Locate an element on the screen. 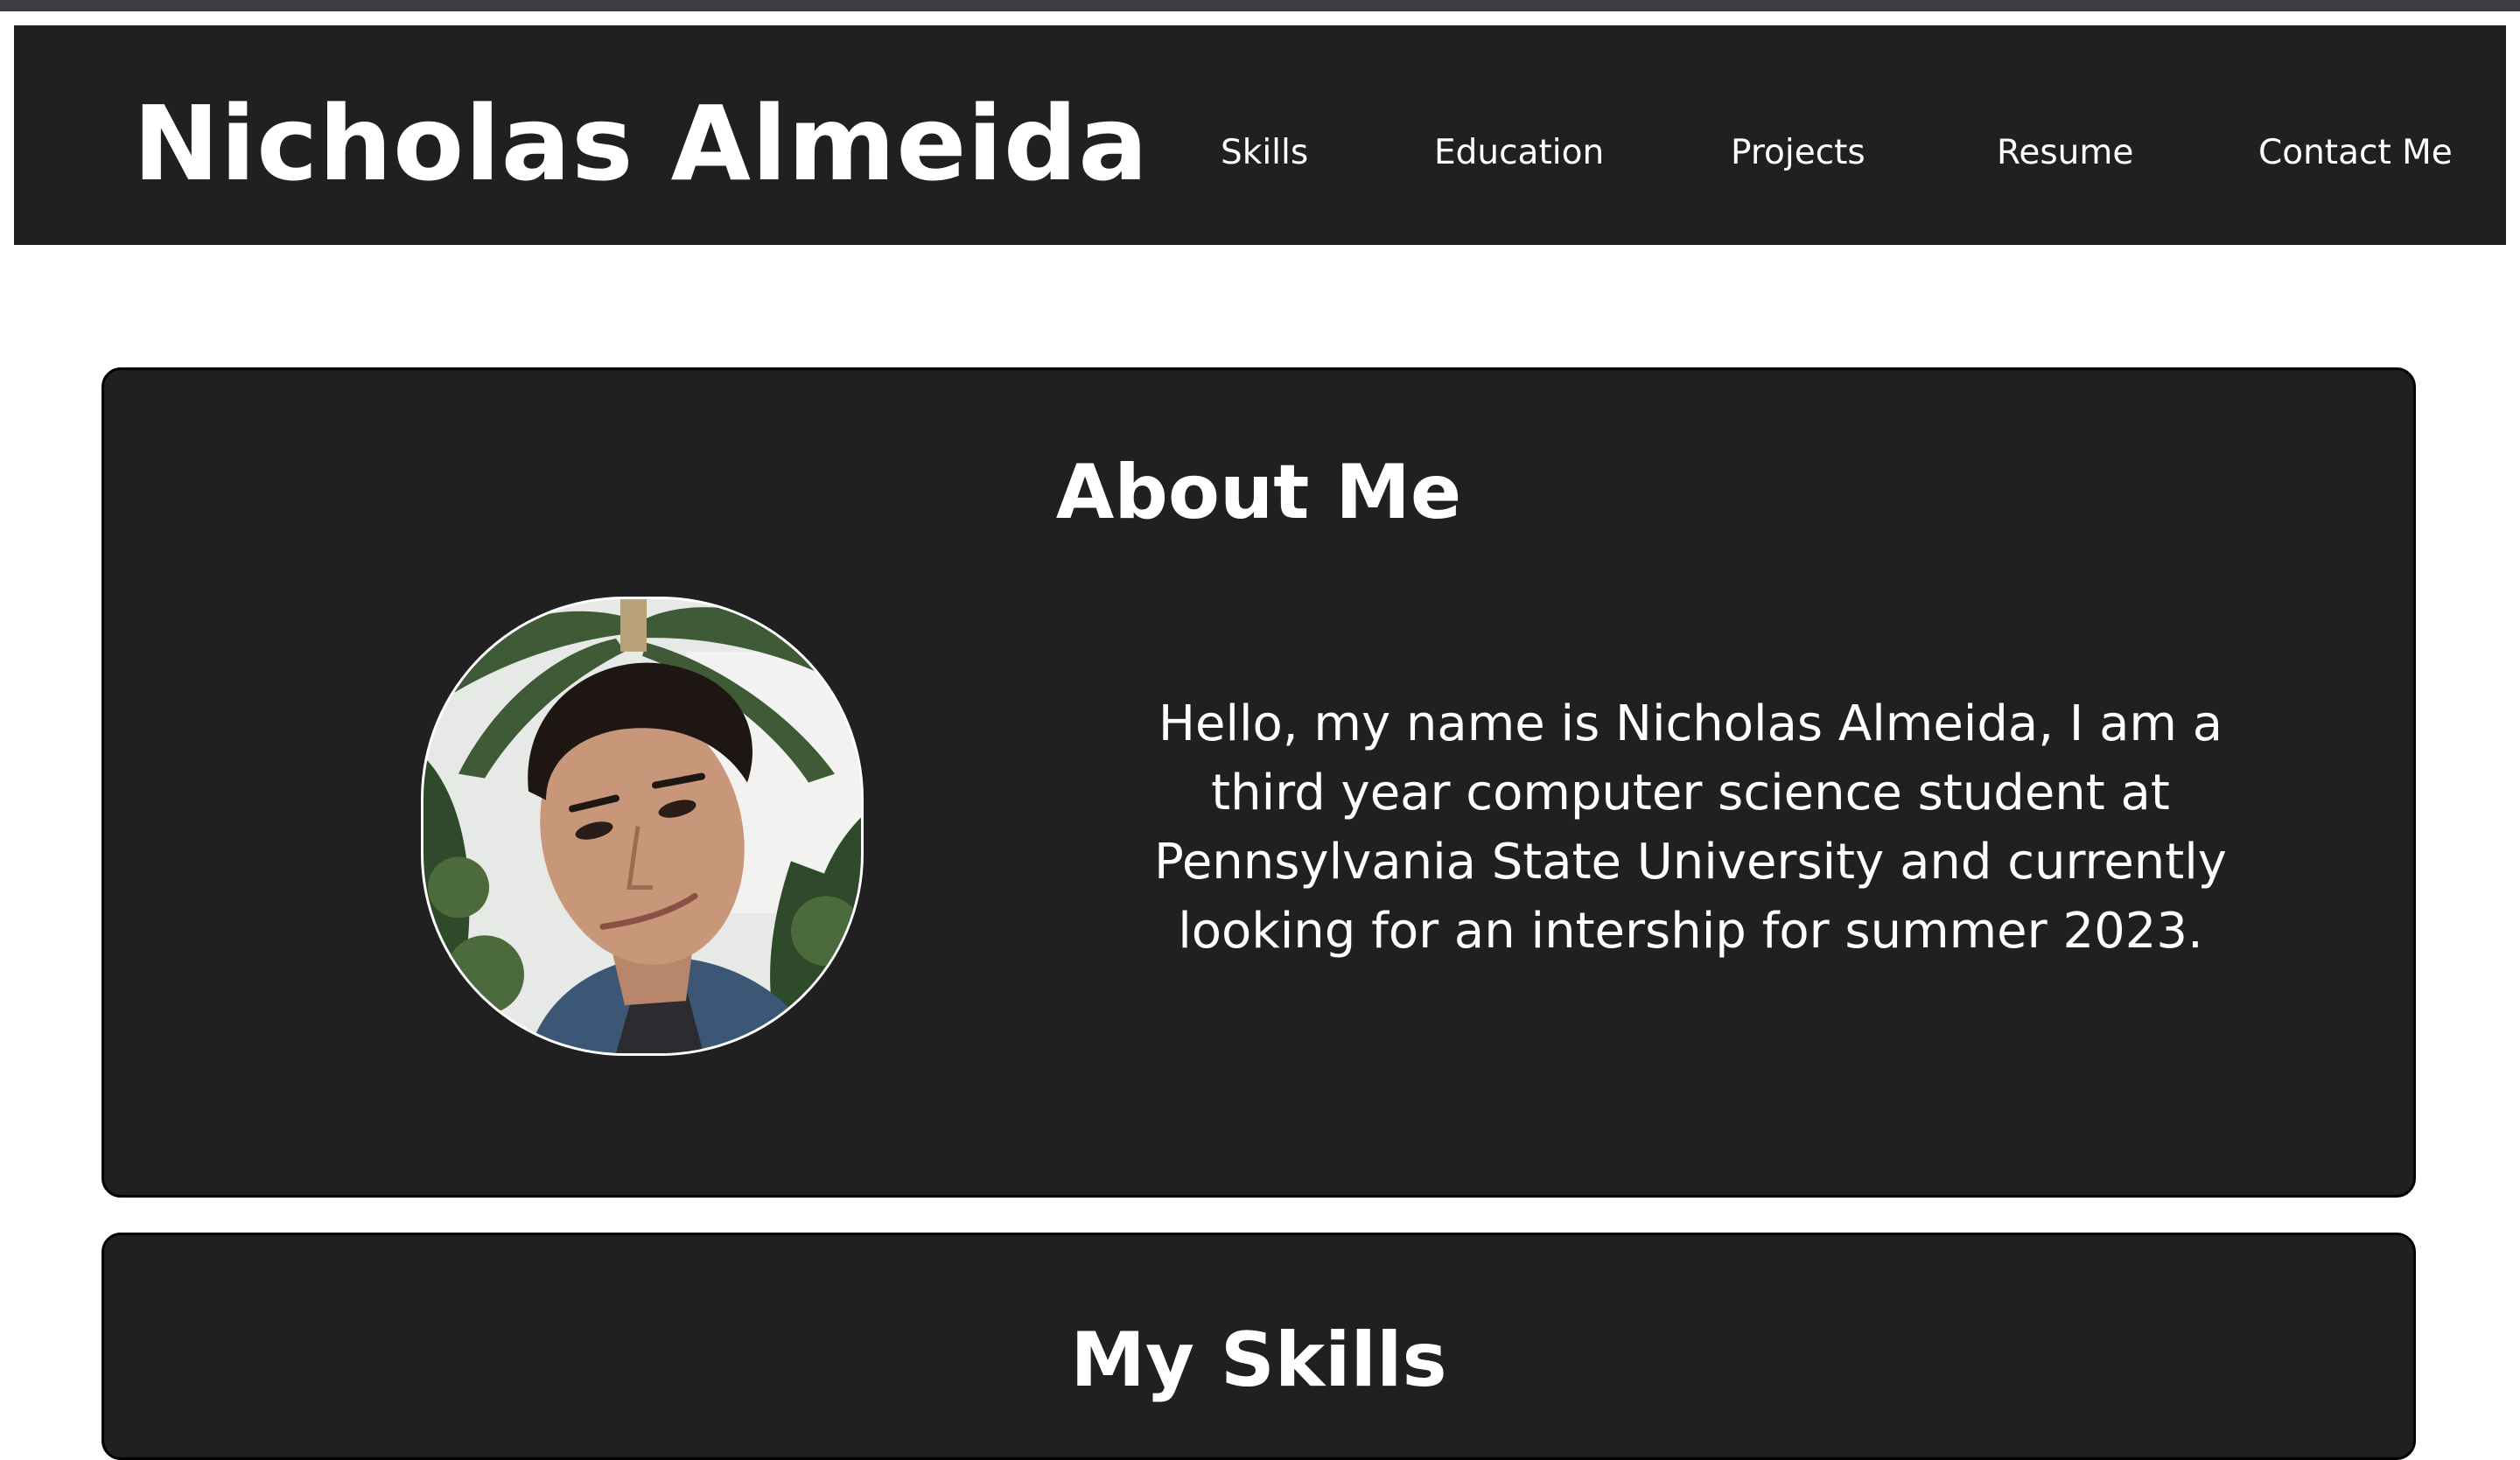 This screenshot has height=1460, width=2520. skills-section: My Skills is located at coordinates (1259, 1347).